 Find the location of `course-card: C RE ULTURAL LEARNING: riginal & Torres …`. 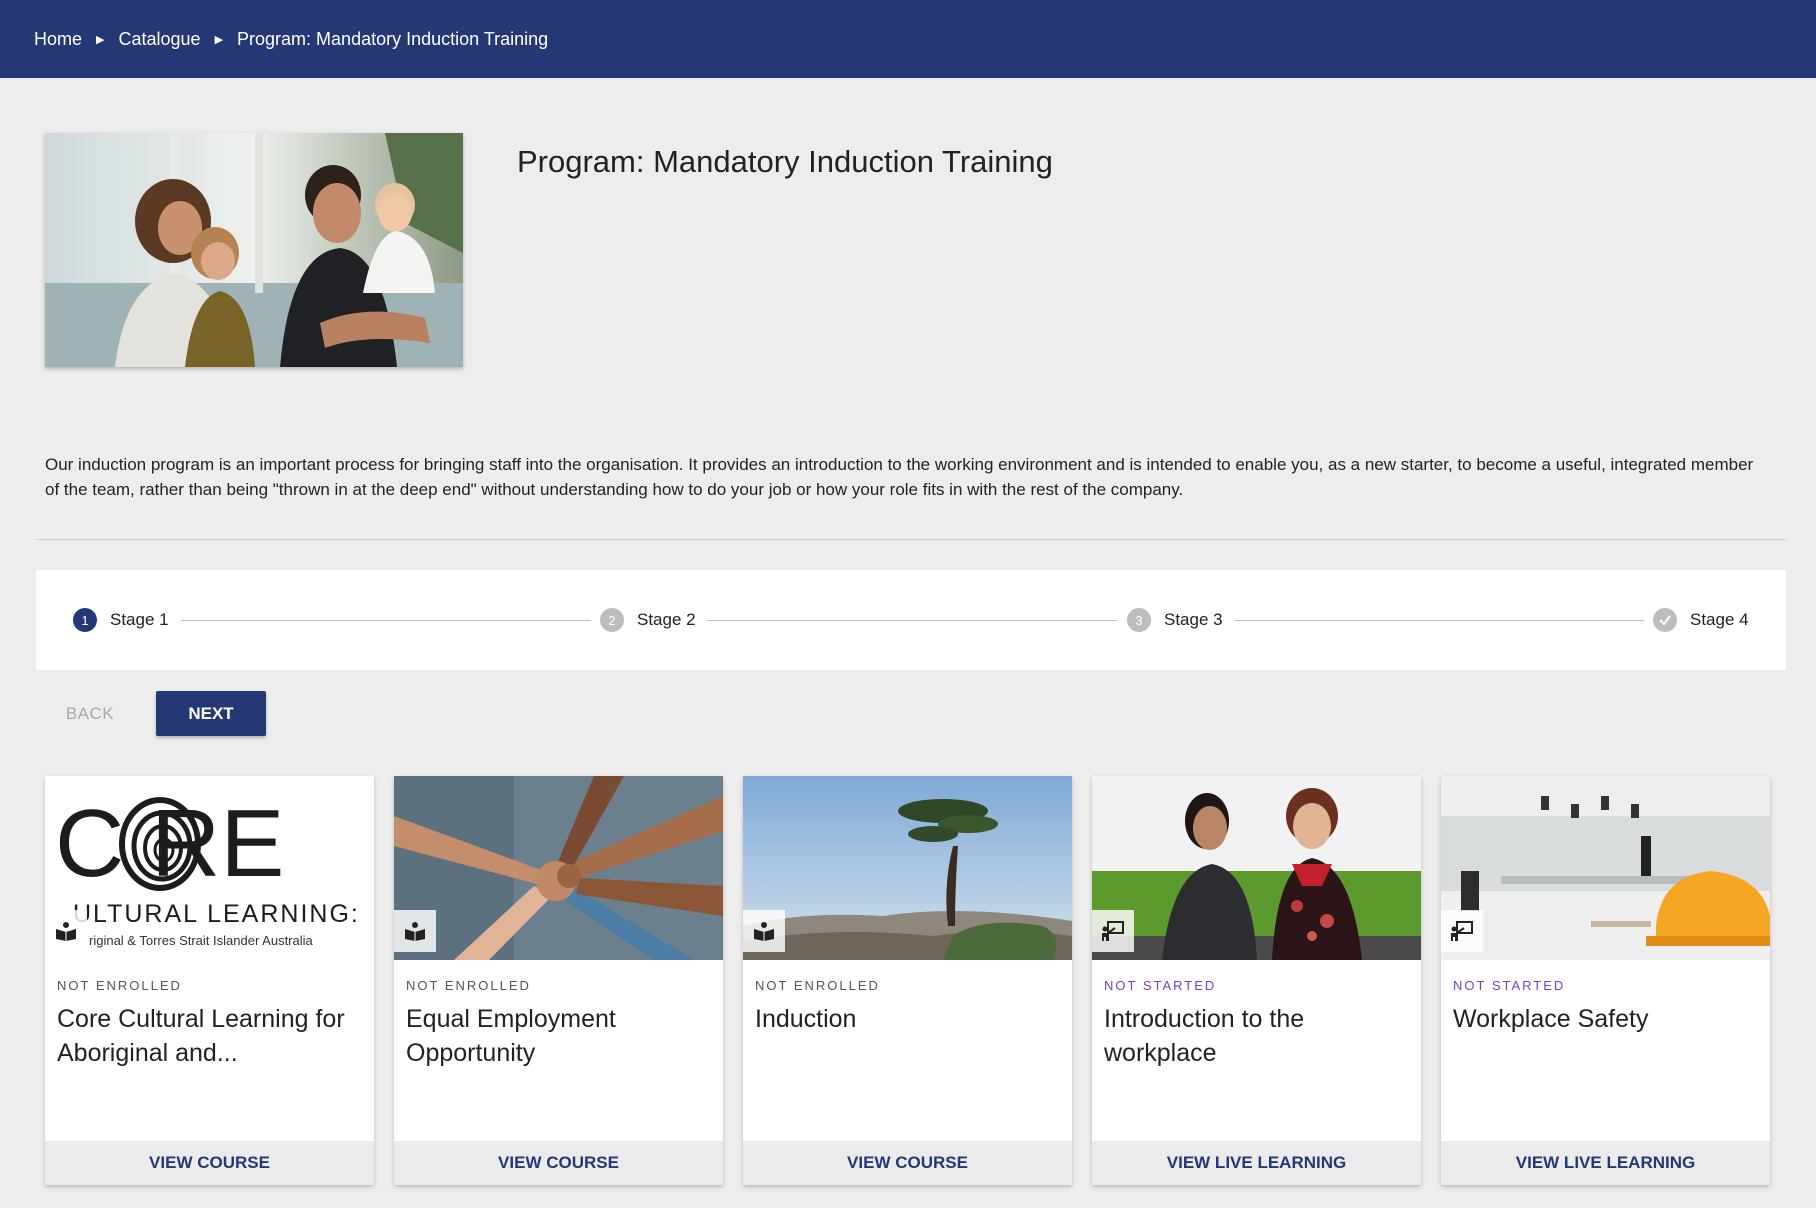

course-card: C RE ULTURAL LEARNING: riginal & Torres … is located at coordinates (209, 980).